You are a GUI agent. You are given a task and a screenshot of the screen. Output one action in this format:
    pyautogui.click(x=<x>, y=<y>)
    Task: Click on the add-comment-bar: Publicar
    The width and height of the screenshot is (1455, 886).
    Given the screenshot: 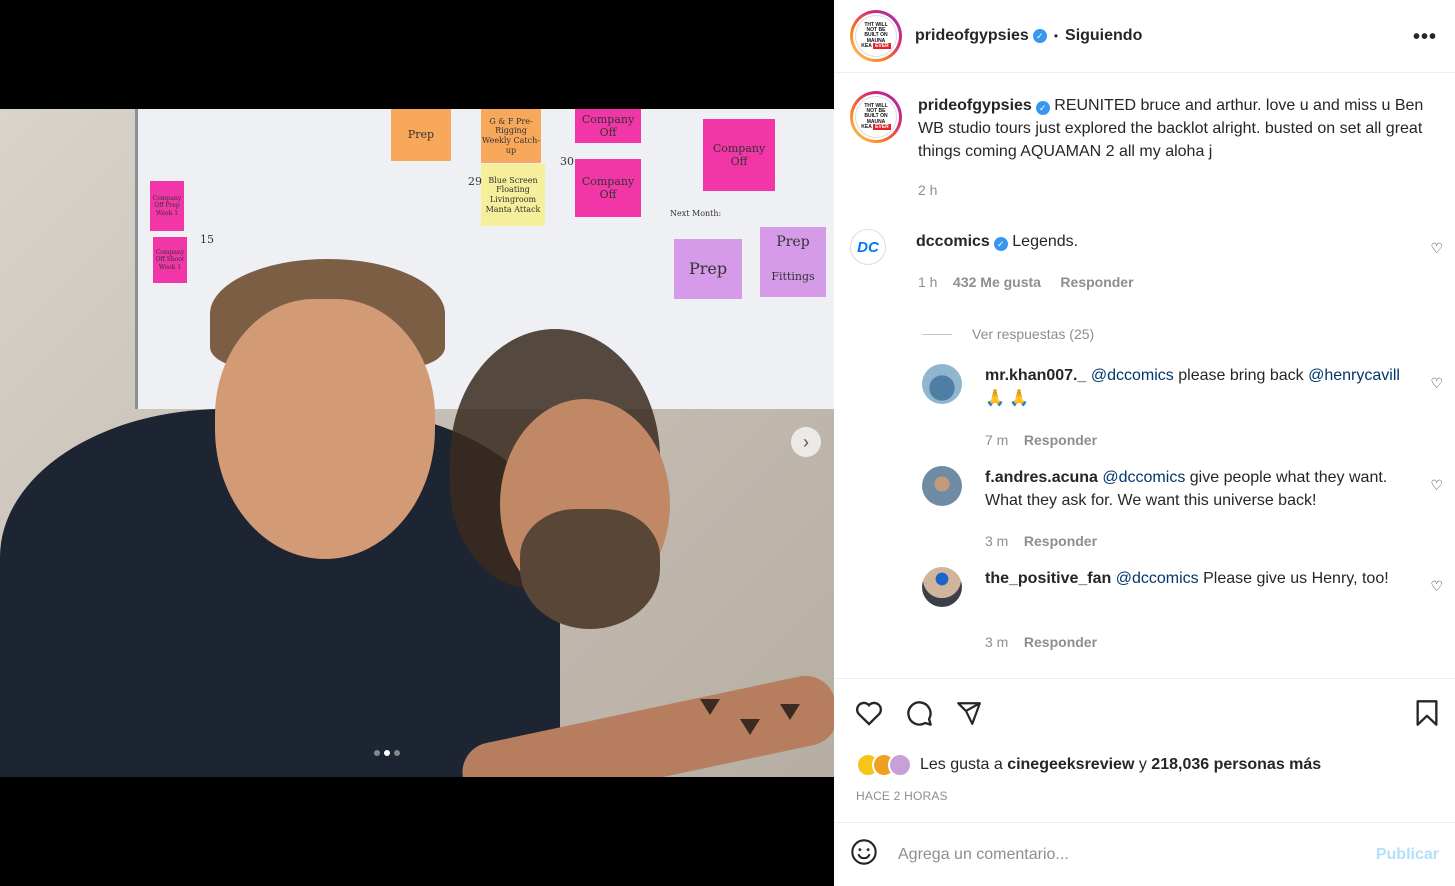 What is the action you would take?
    pyautogui.click(x=1144, y=854)
    